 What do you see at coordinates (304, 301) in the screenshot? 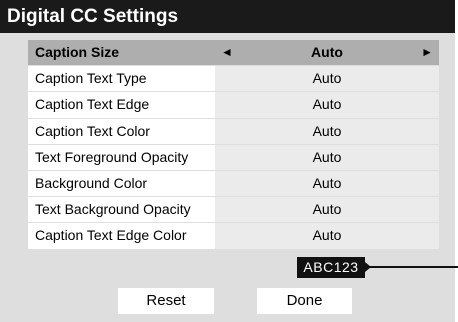
I see `done-button: Done` at bounding box center [304, 301].